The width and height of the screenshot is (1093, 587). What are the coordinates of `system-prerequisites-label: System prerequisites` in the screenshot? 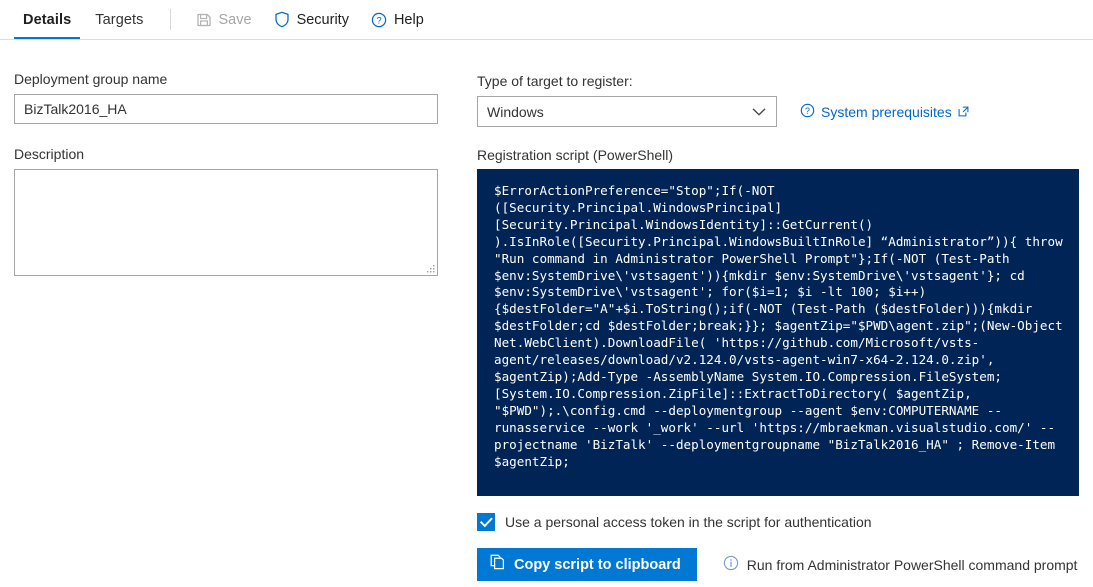 It's located at (886, 111).